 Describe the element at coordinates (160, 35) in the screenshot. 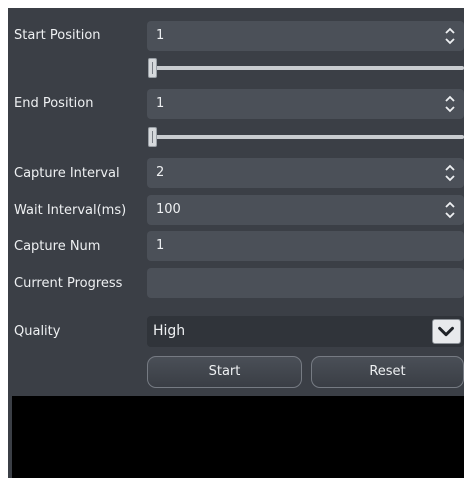

I see `start-position-value: 1` at that location.